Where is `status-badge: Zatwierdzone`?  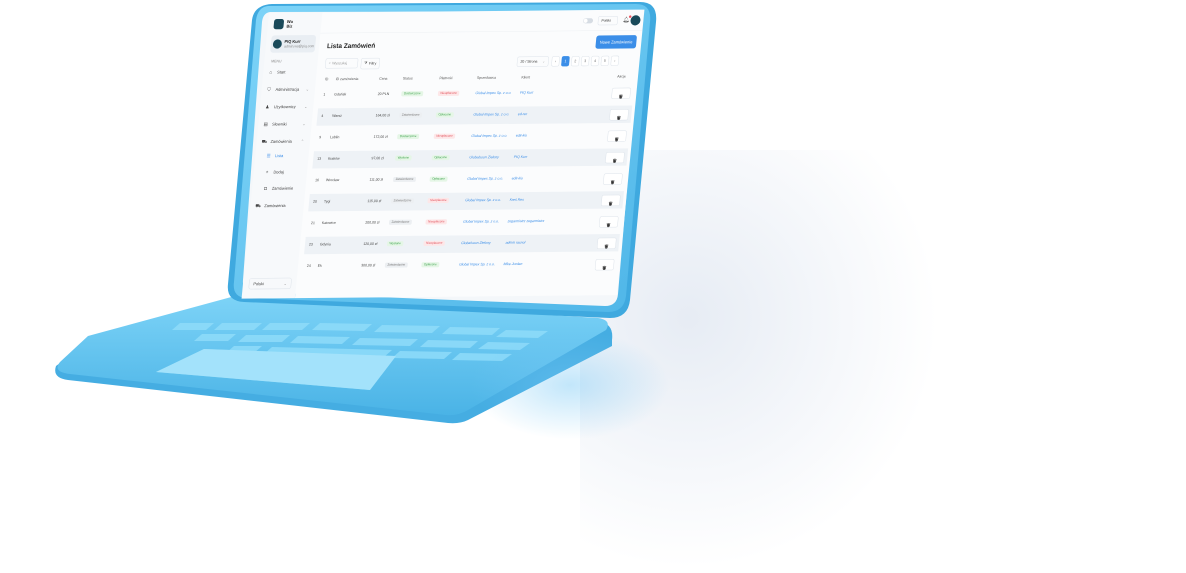
status-badge: Zatwierdzone is located at coordinates (404, 179).